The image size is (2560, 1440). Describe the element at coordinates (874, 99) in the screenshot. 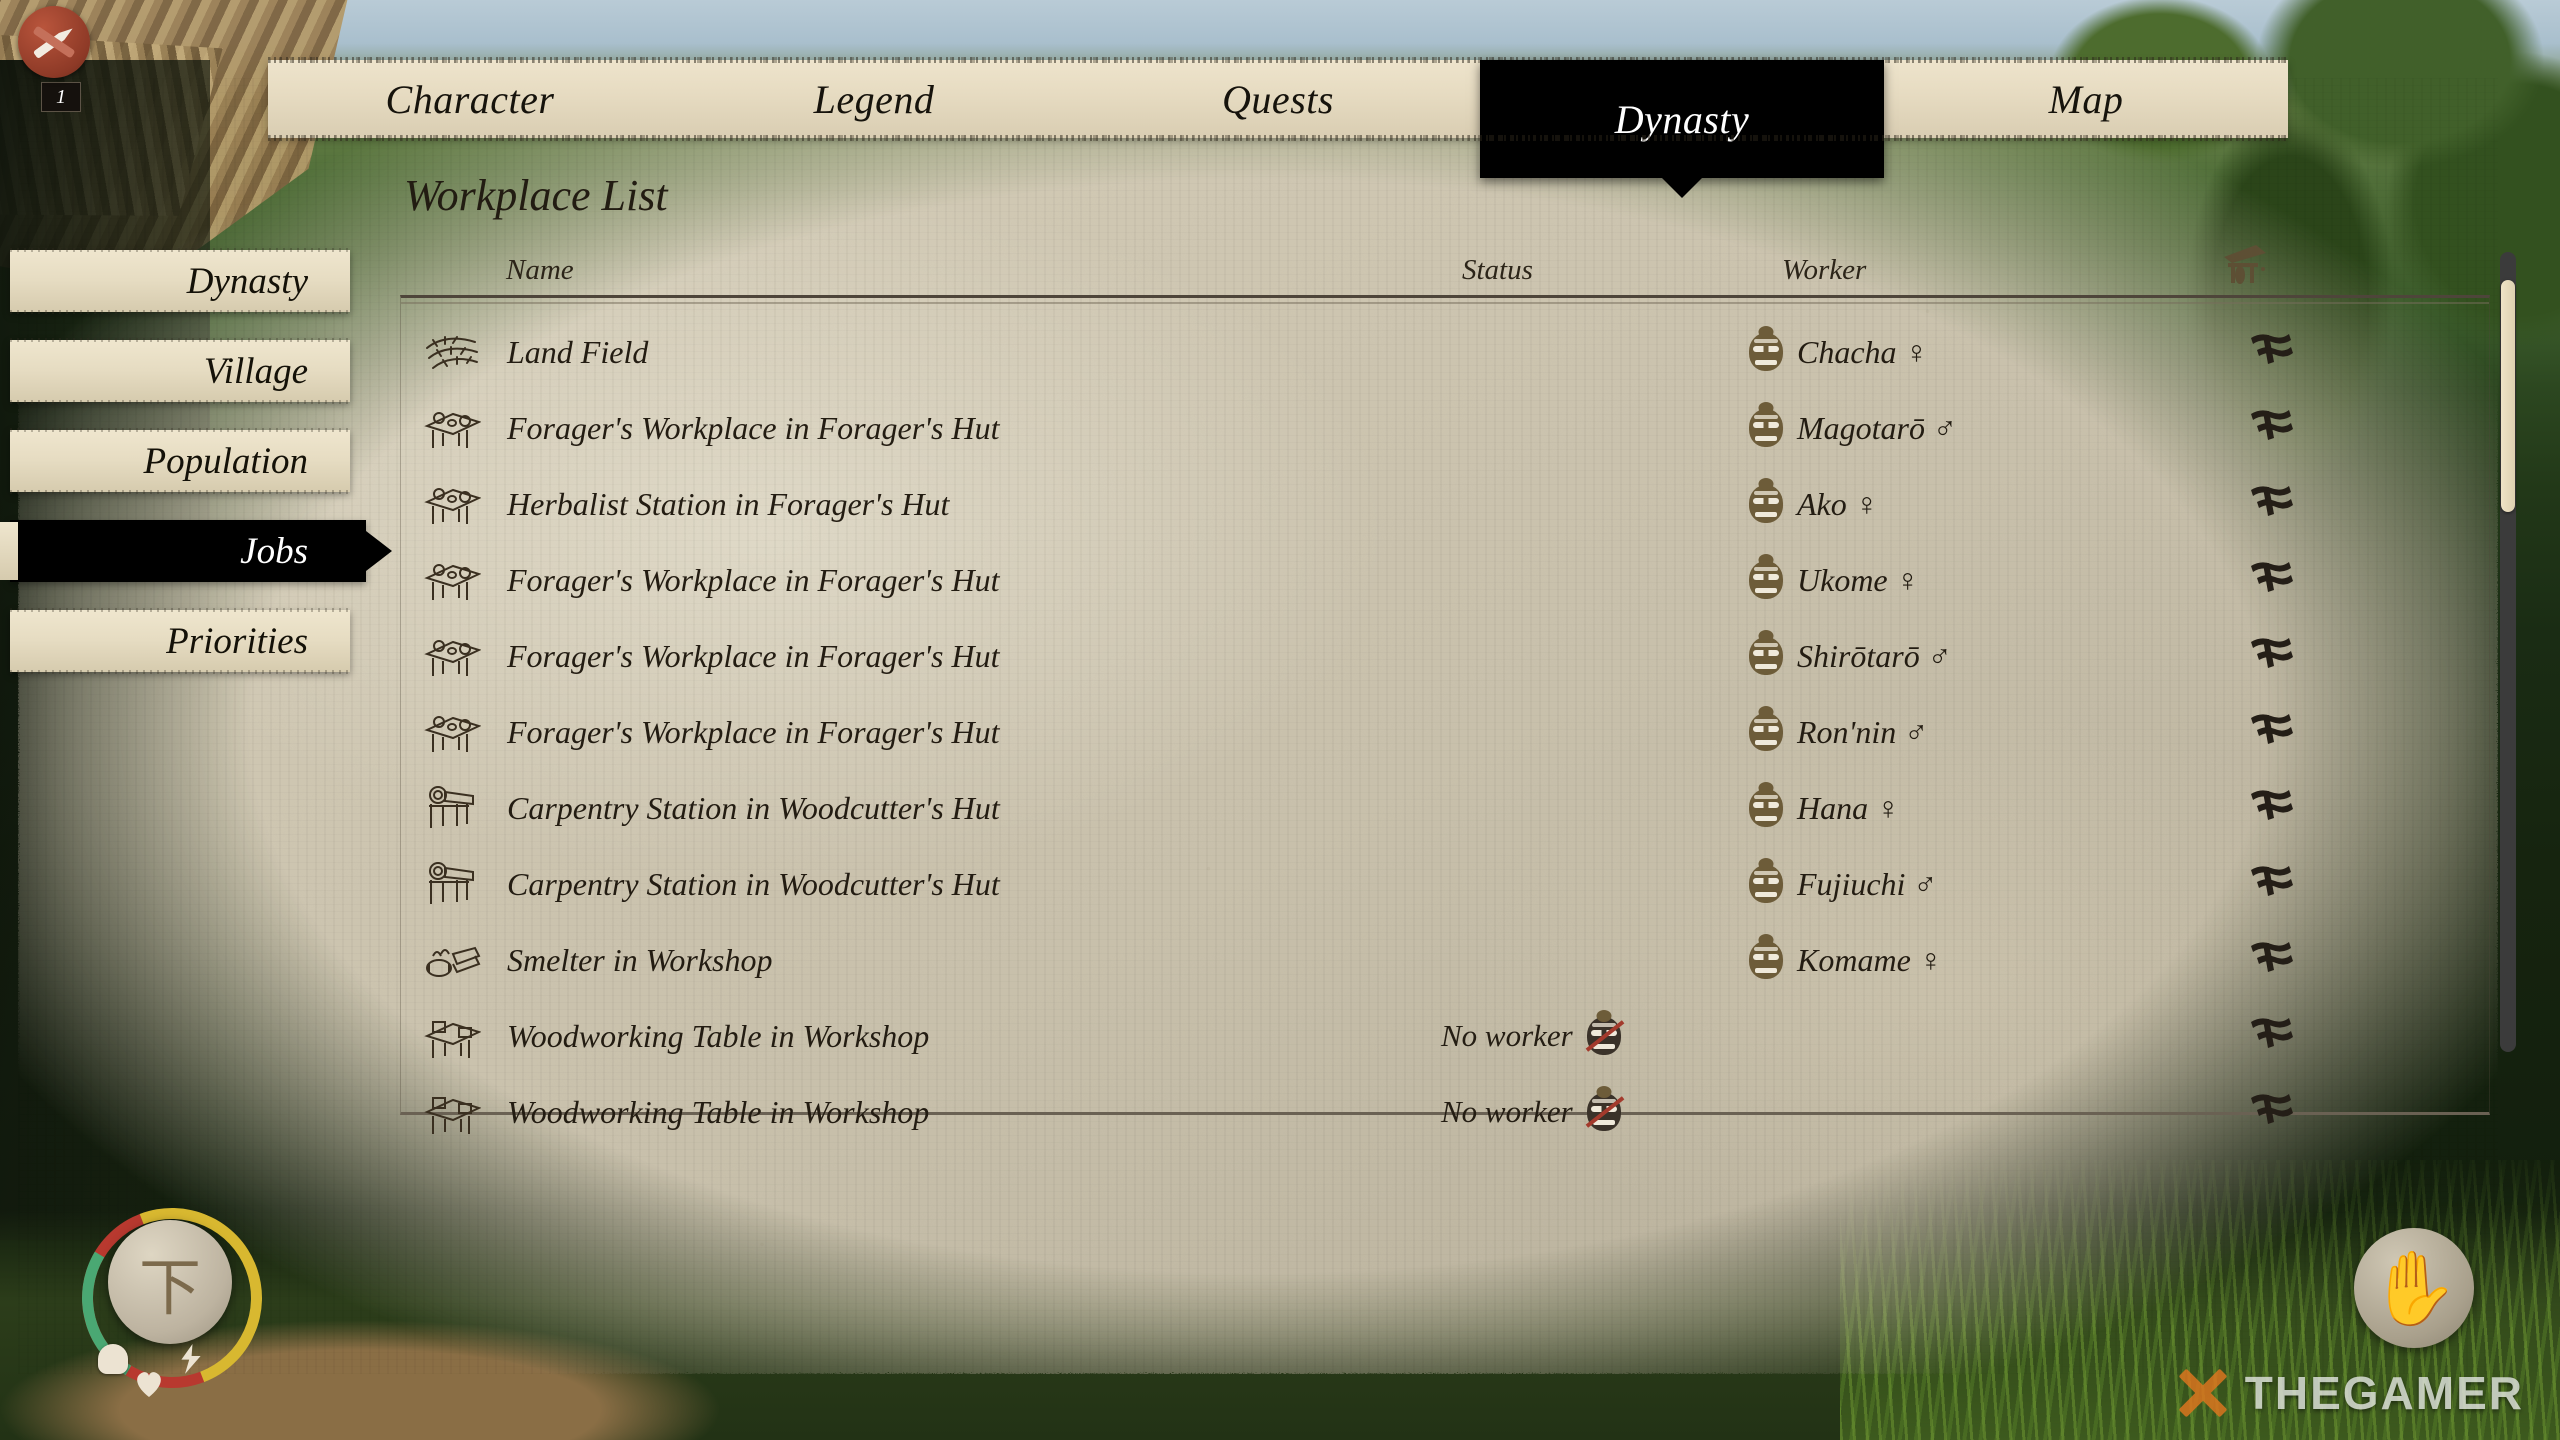

I see `tab-legend: Legend` at that location.